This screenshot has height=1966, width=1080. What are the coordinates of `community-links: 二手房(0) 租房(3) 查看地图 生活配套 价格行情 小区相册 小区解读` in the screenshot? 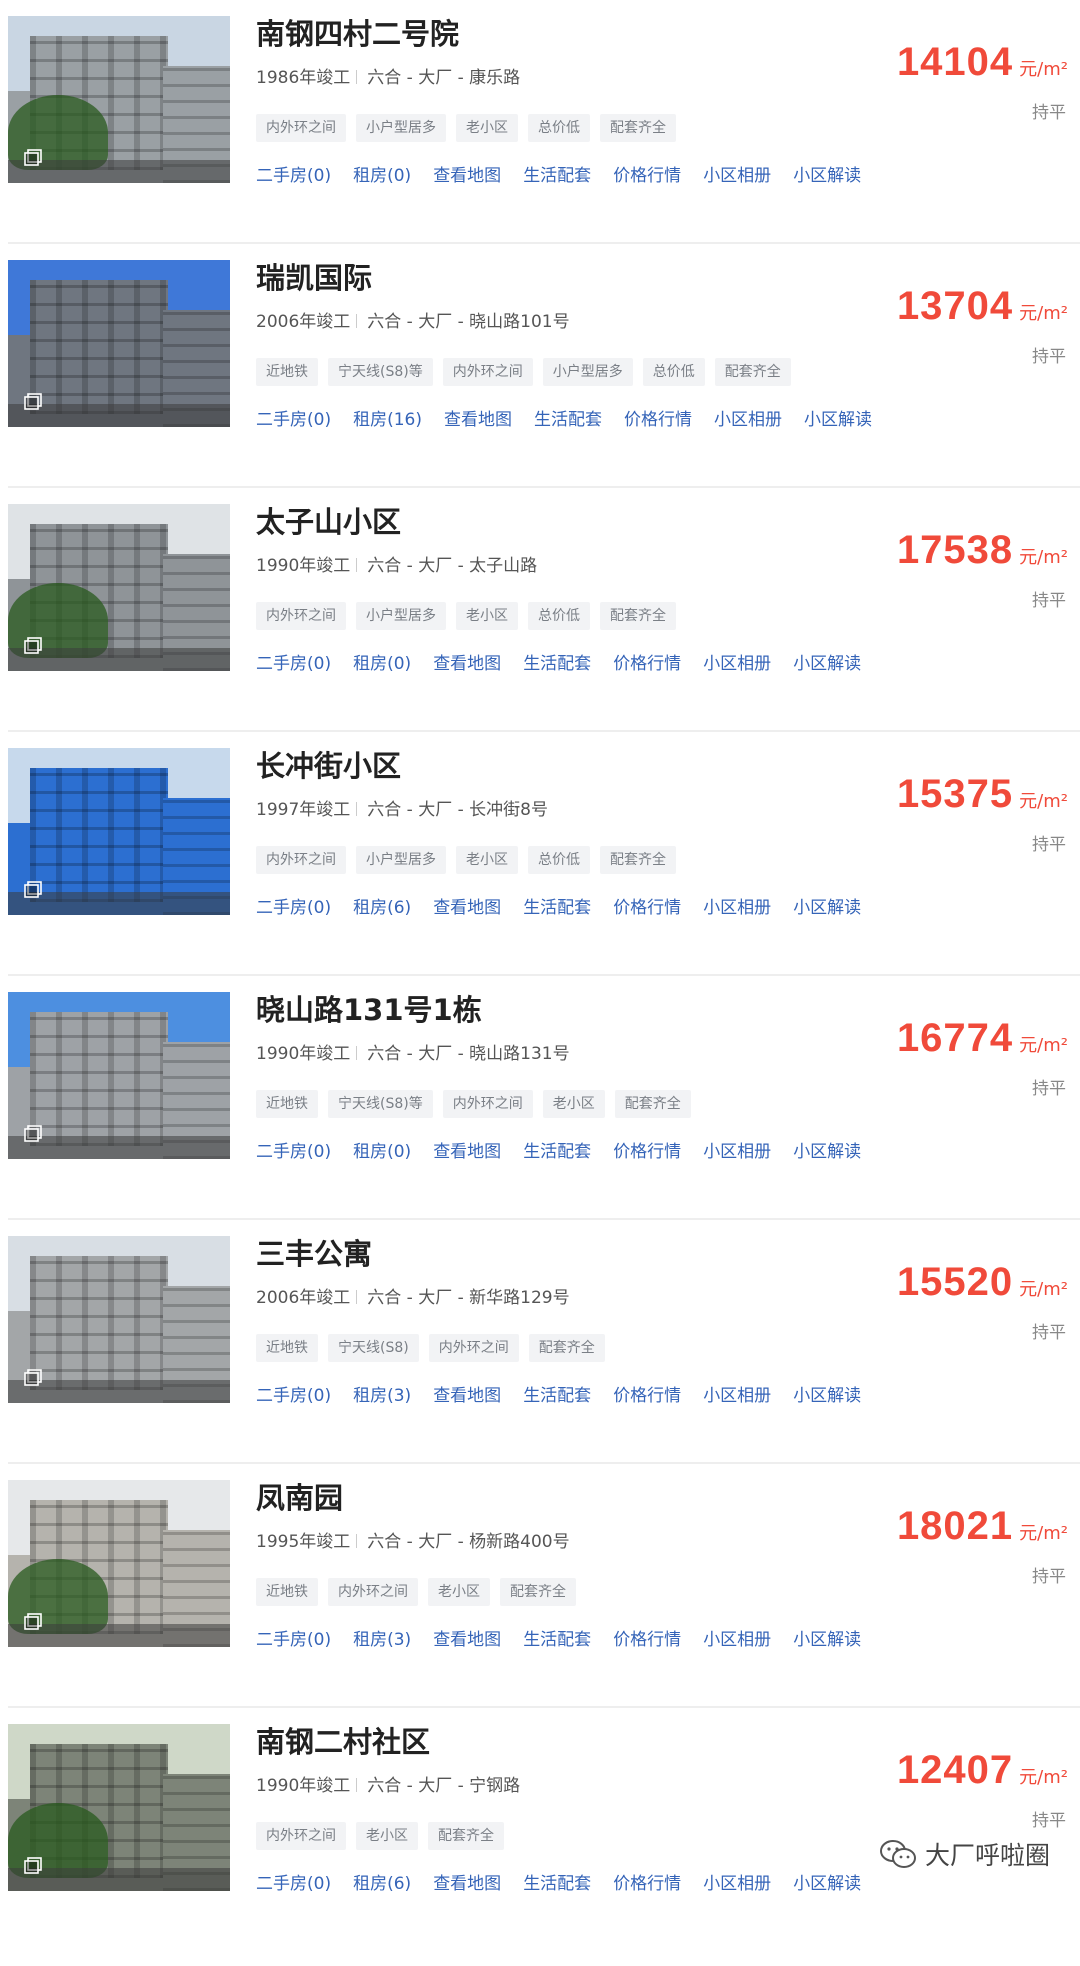 It's located at (569, 1640).